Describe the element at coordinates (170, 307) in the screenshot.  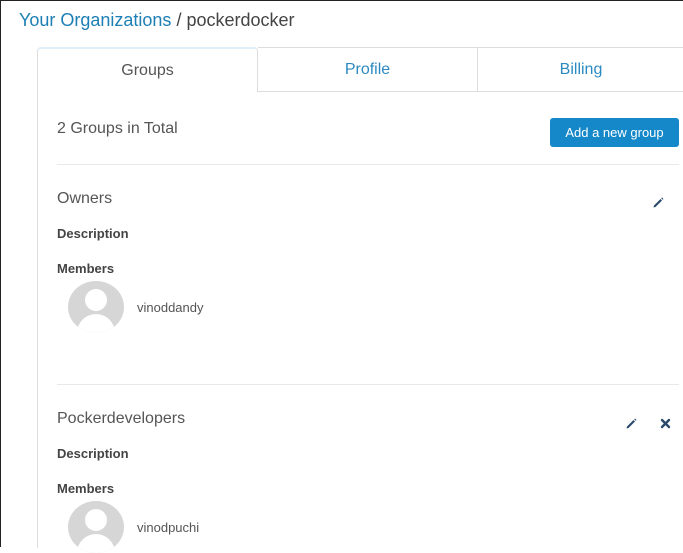
I see `member-username: vinoddandy` at that location.